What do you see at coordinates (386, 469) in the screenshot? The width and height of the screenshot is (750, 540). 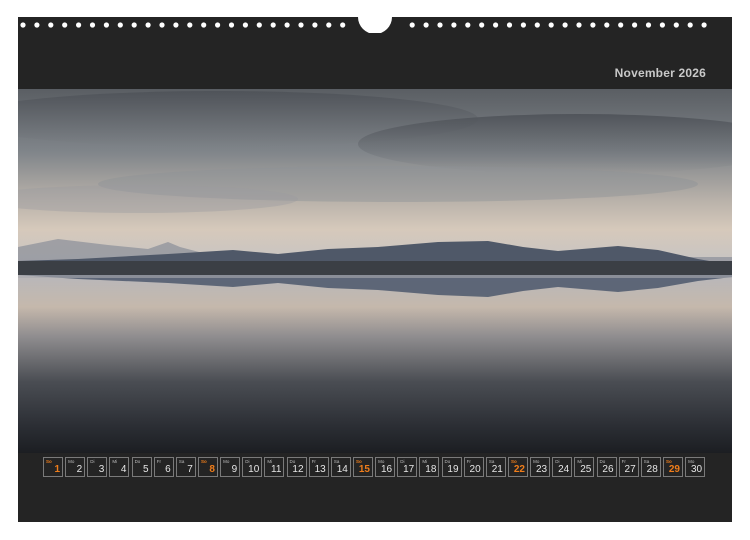 I see `day-number: 16` at bounding box center [386, 469].